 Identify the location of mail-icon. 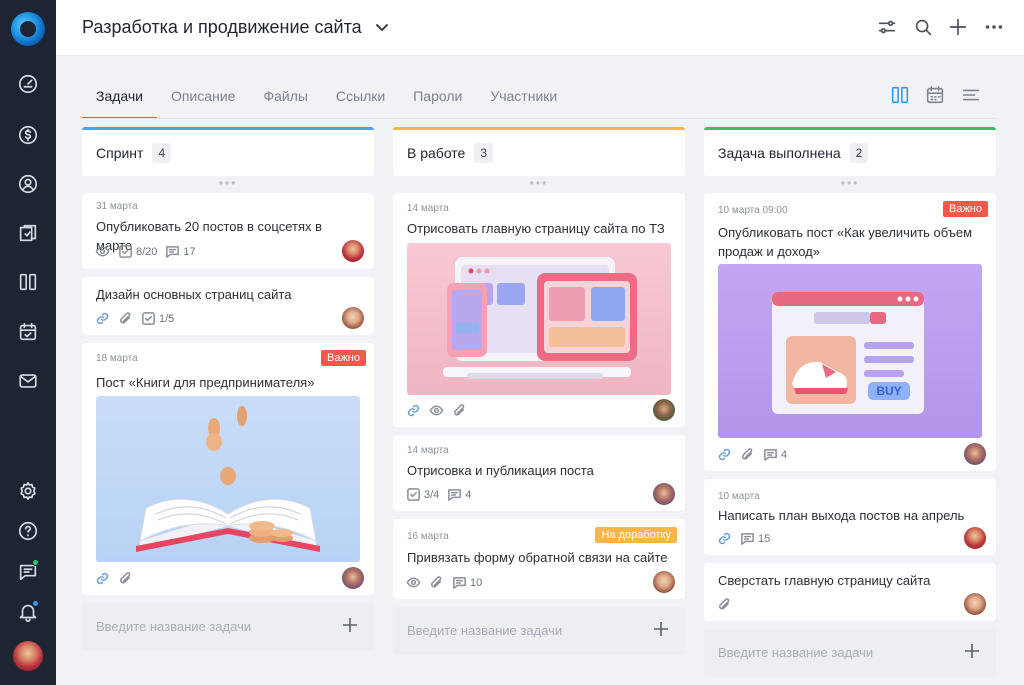
(28, 381).